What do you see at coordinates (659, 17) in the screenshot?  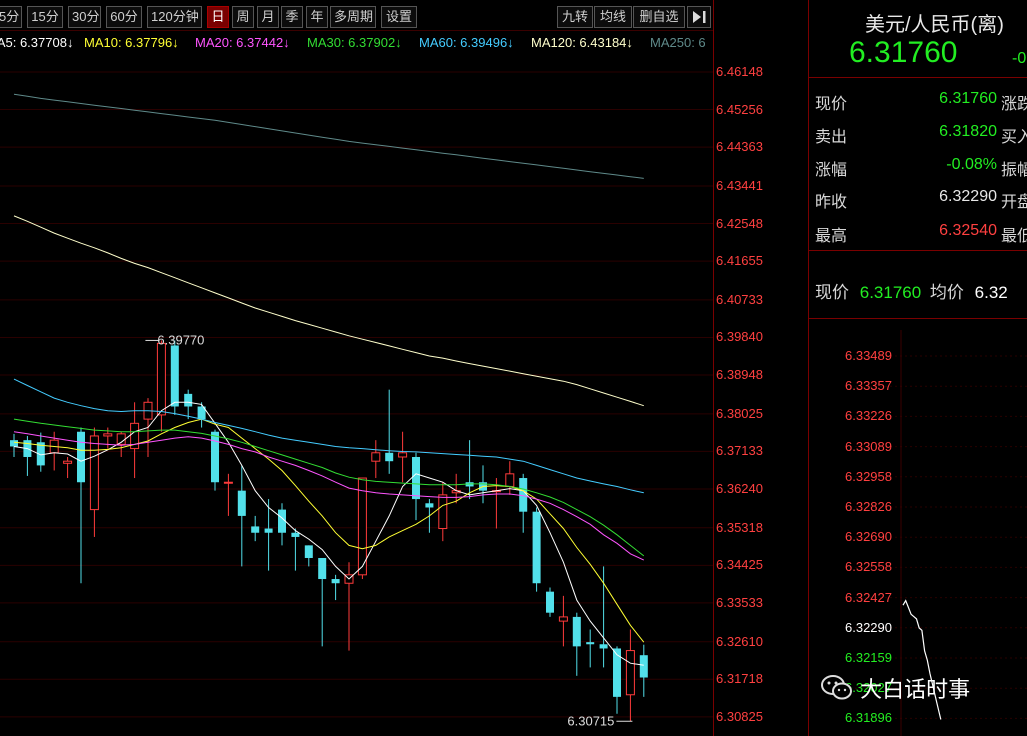 I see `tool-button: 删自选` at bounding box center [659, 17].